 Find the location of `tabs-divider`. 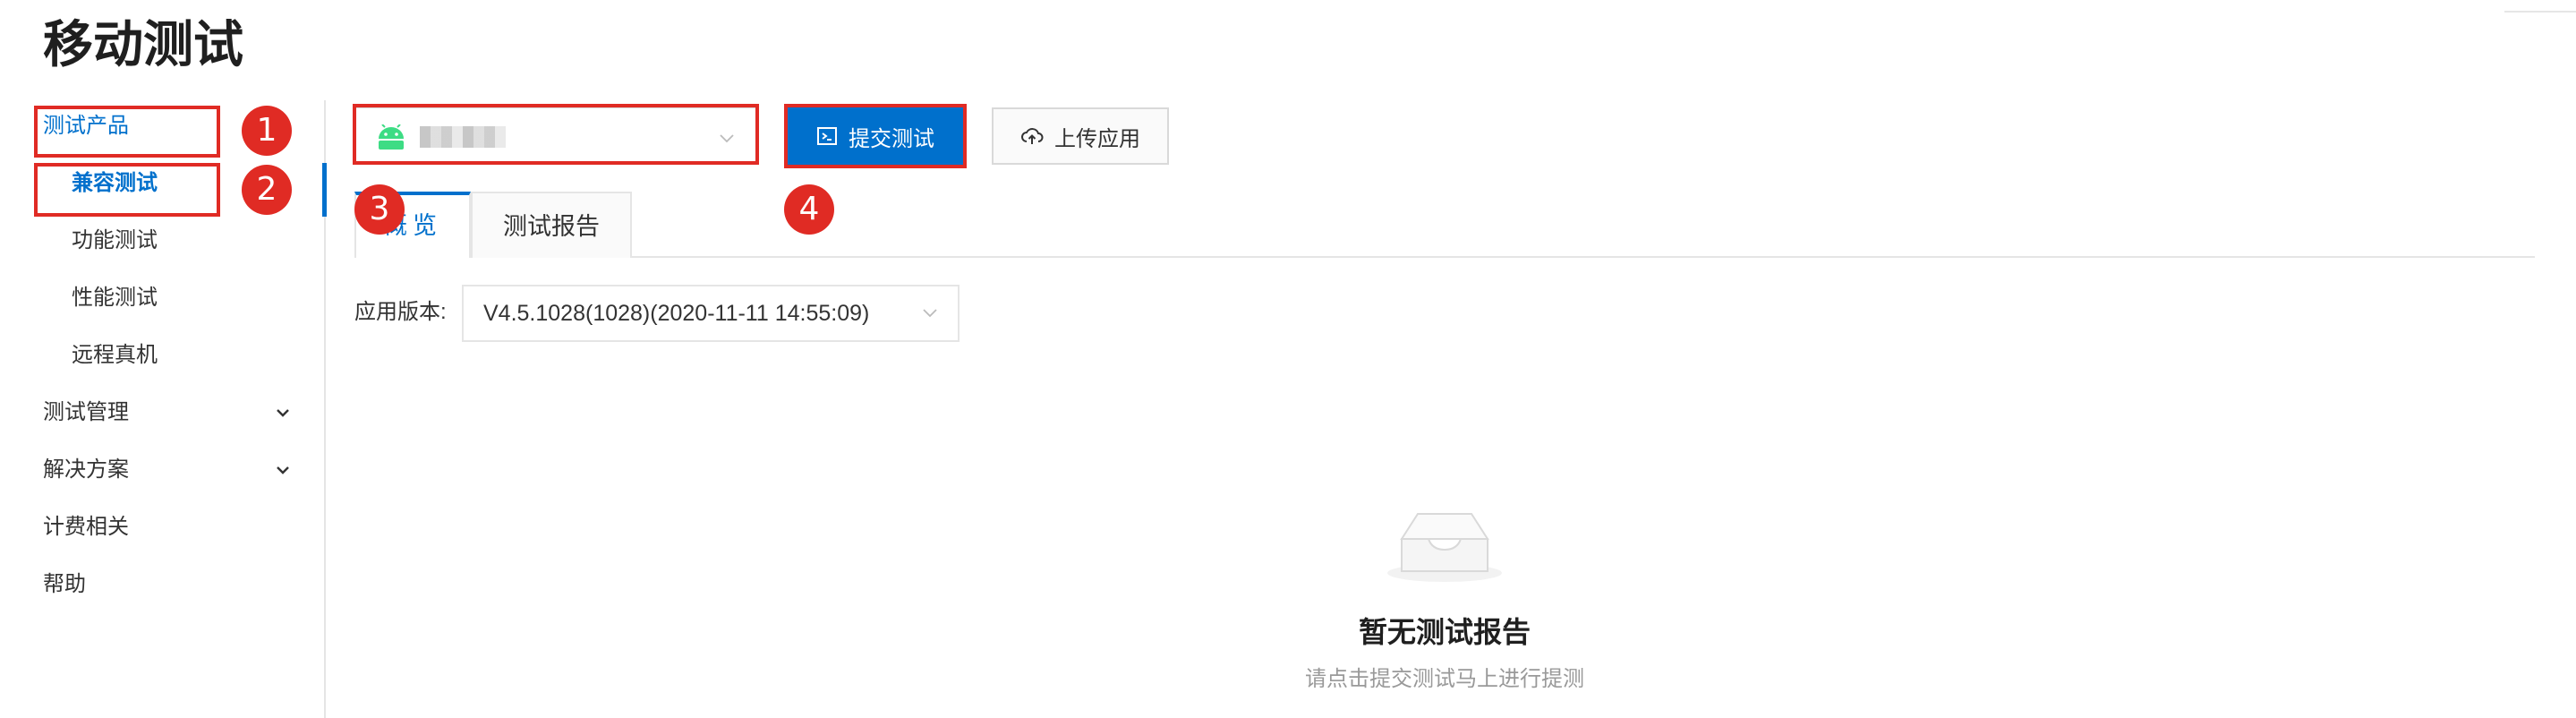

tabs-divider is located at coordinates (1444, 257).